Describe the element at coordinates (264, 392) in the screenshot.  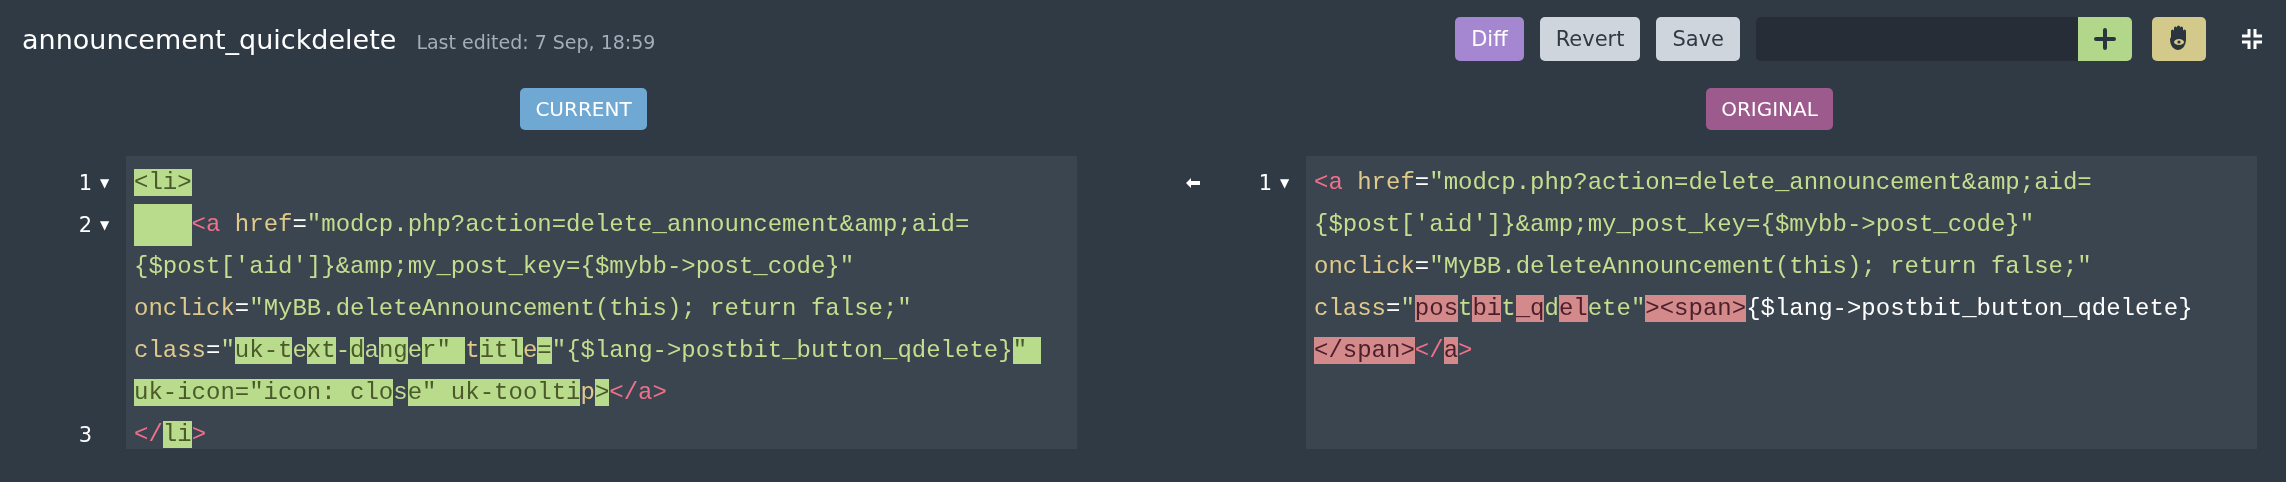
I see `added-code: uk-icon="icon: clo` at that location.